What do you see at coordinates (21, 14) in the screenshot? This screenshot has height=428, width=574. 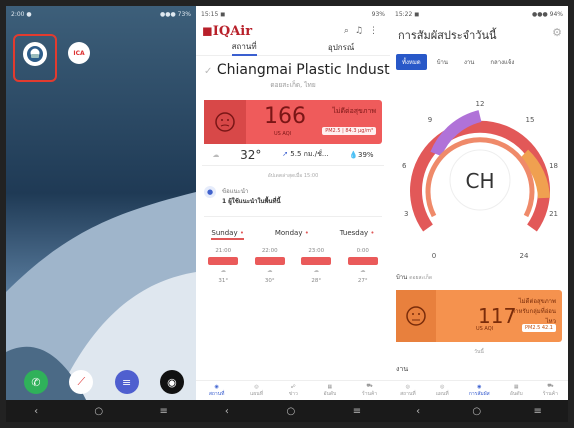 I see `status-left: 2:00 ●` at bounding box center [21, 14].